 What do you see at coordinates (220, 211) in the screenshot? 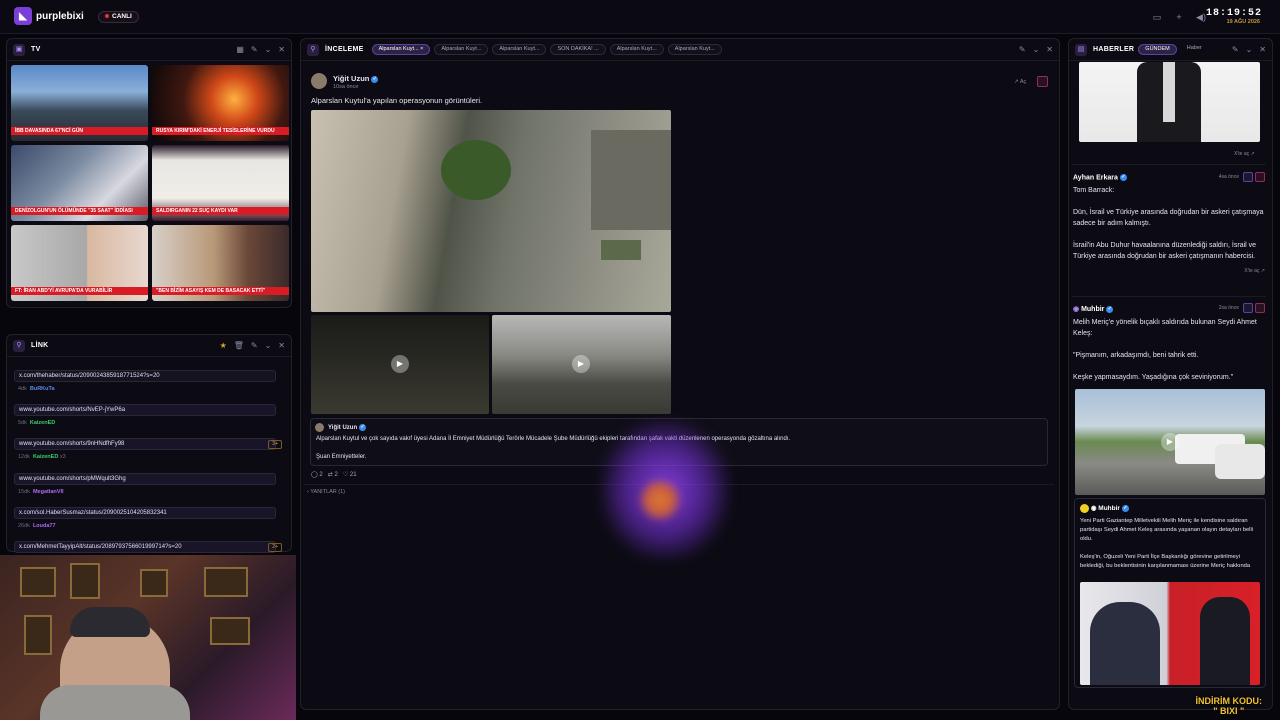
I see `tv-caption: SALDIRGANIN 22 SUÇ KAYDI VAR` at bounding box center [220, 211].